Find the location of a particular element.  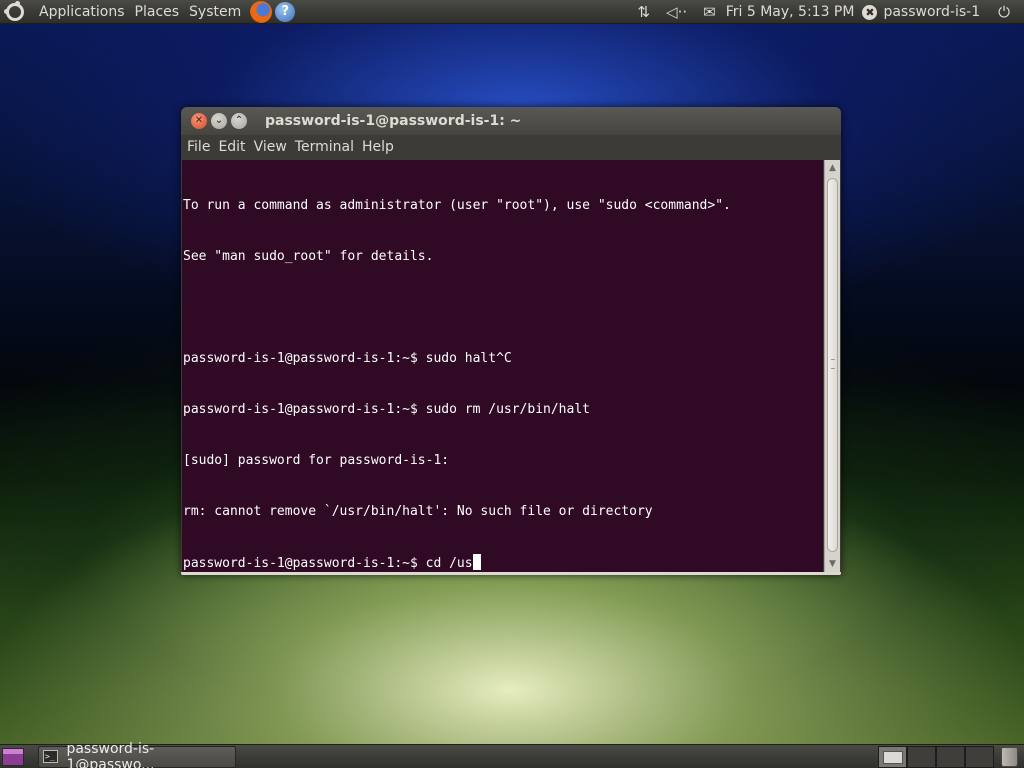

terminal-line: See "man sudo_root" for details. is located at coordinates (308, 256).